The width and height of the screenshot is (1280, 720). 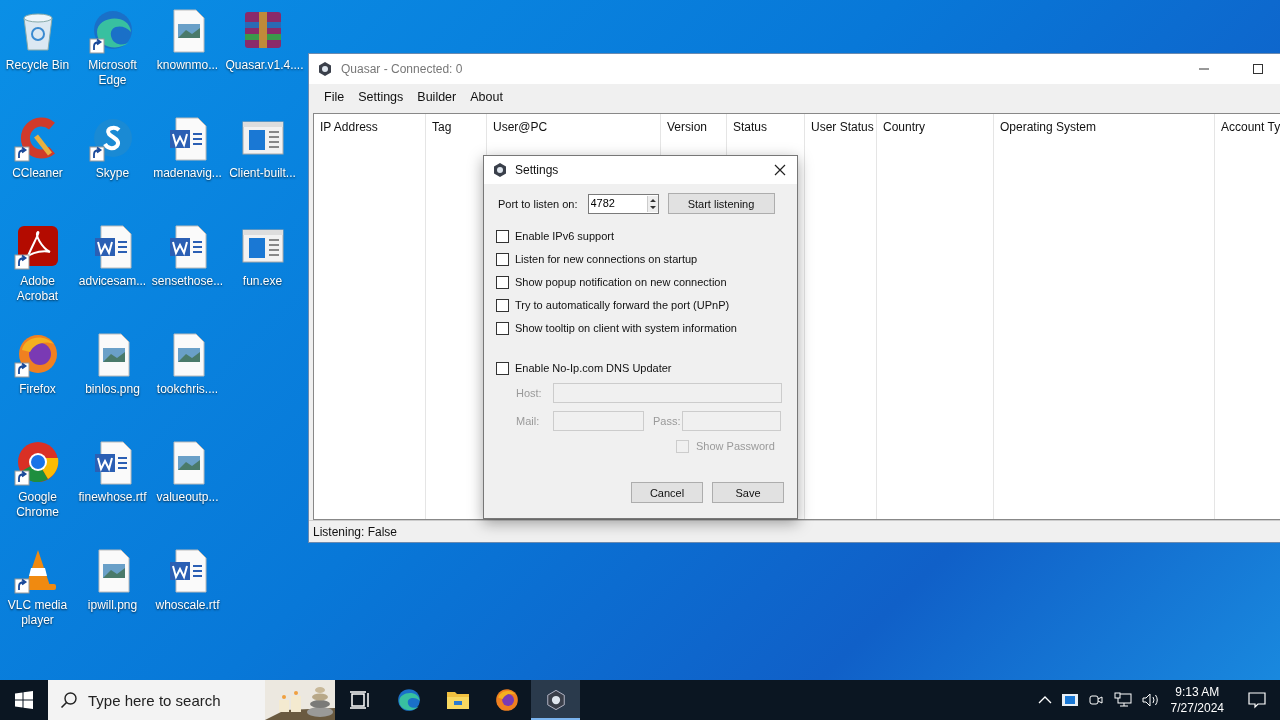 I want to click on menu-item: Builder, so click(x=437, y=97).